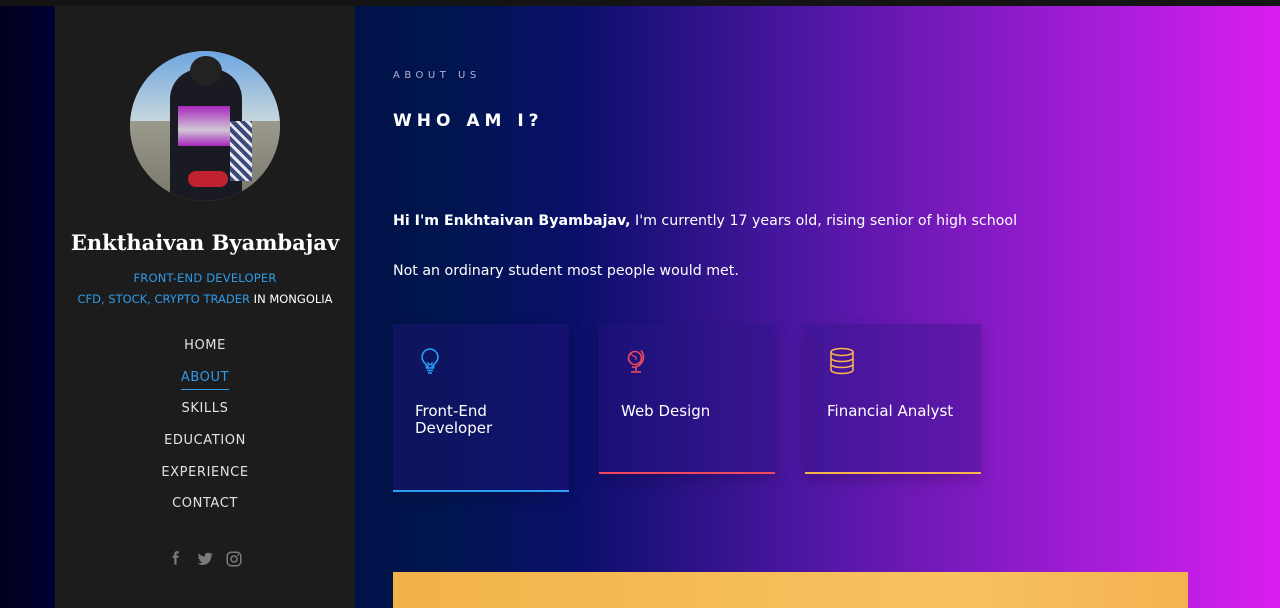  Describe the element at coordinates (164, 299) in the screenshot. I see `profile-subtitle-trades: CFD, STOCK, CRYPTO TRADER` at that location.